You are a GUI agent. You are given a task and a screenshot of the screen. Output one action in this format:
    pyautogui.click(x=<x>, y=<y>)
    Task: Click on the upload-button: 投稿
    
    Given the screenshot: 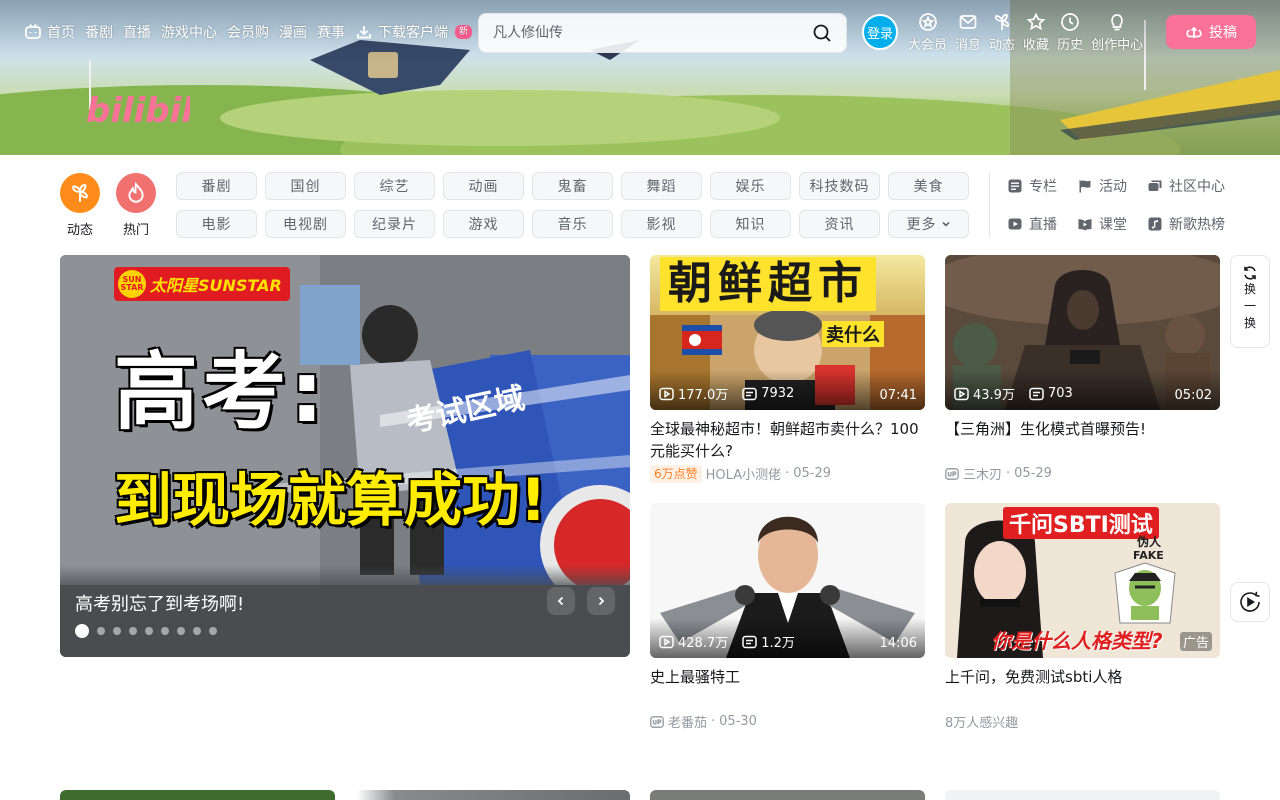 What is the action you would take?
    pyautogui.click(x=1211, y=32)
    